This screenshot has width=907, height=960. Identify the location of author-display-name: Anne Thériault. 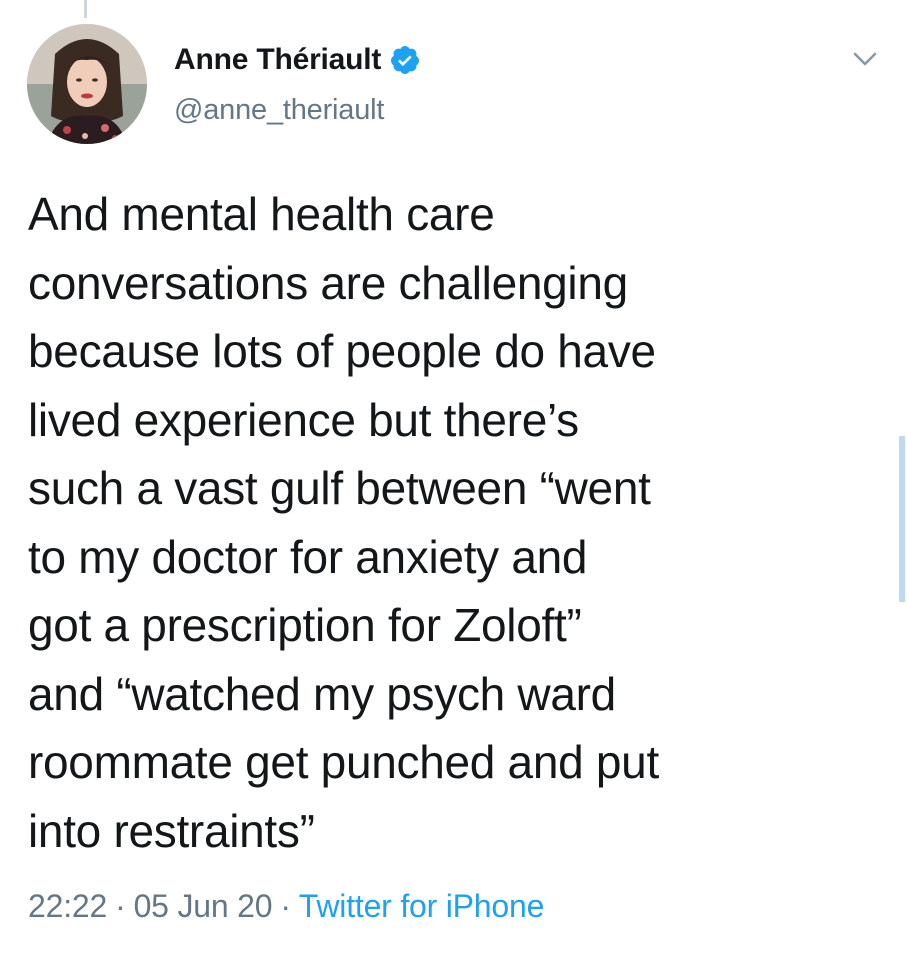
(277, 60).